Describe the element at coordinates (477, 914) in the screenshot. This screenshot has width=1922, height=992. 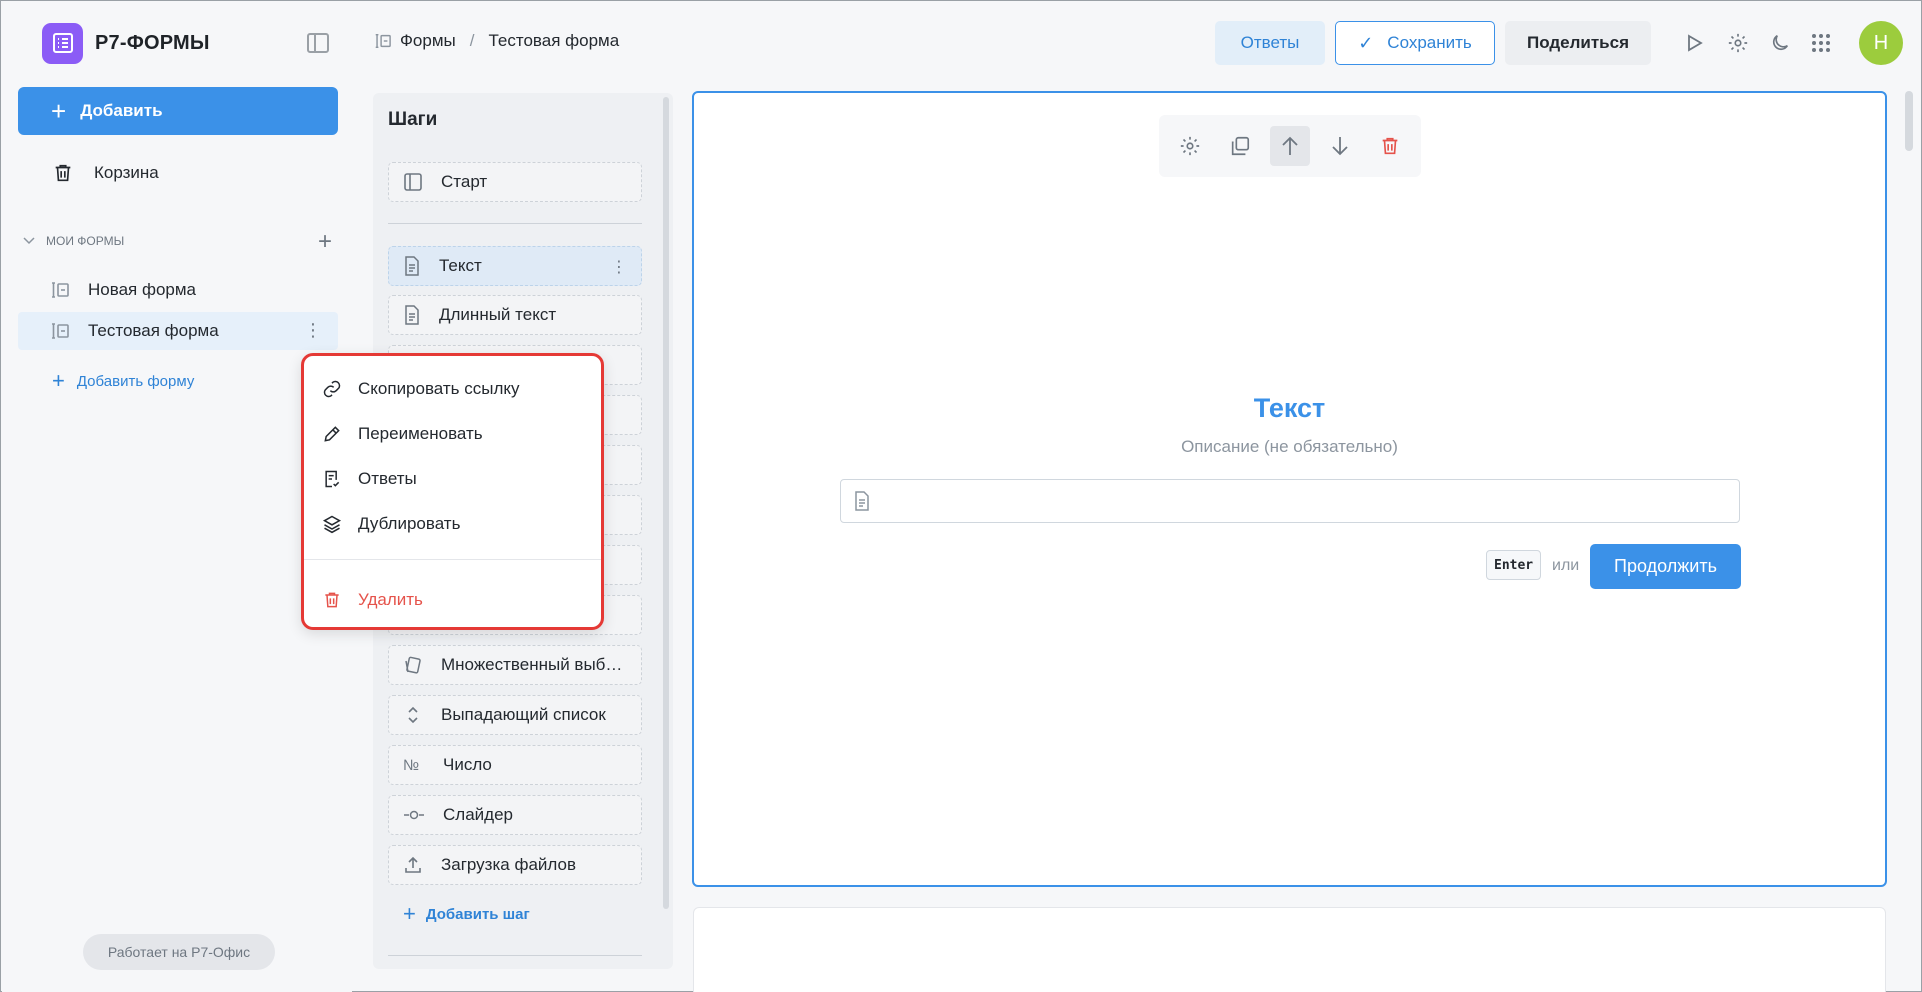
I see `add-step-label: Добавить шаг` at that location.